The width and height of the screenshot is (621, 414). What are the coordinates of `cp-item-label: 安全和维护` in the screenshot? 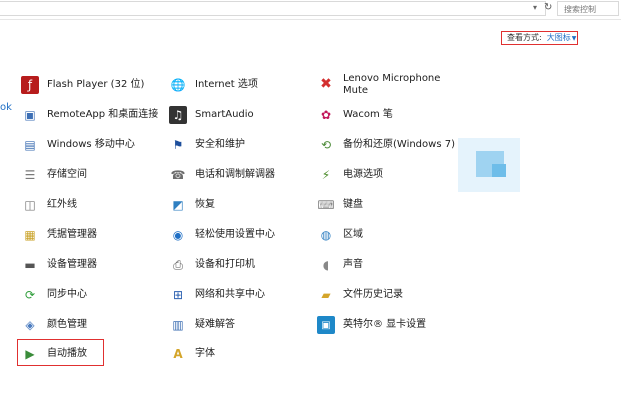 It's located at (220, 144).